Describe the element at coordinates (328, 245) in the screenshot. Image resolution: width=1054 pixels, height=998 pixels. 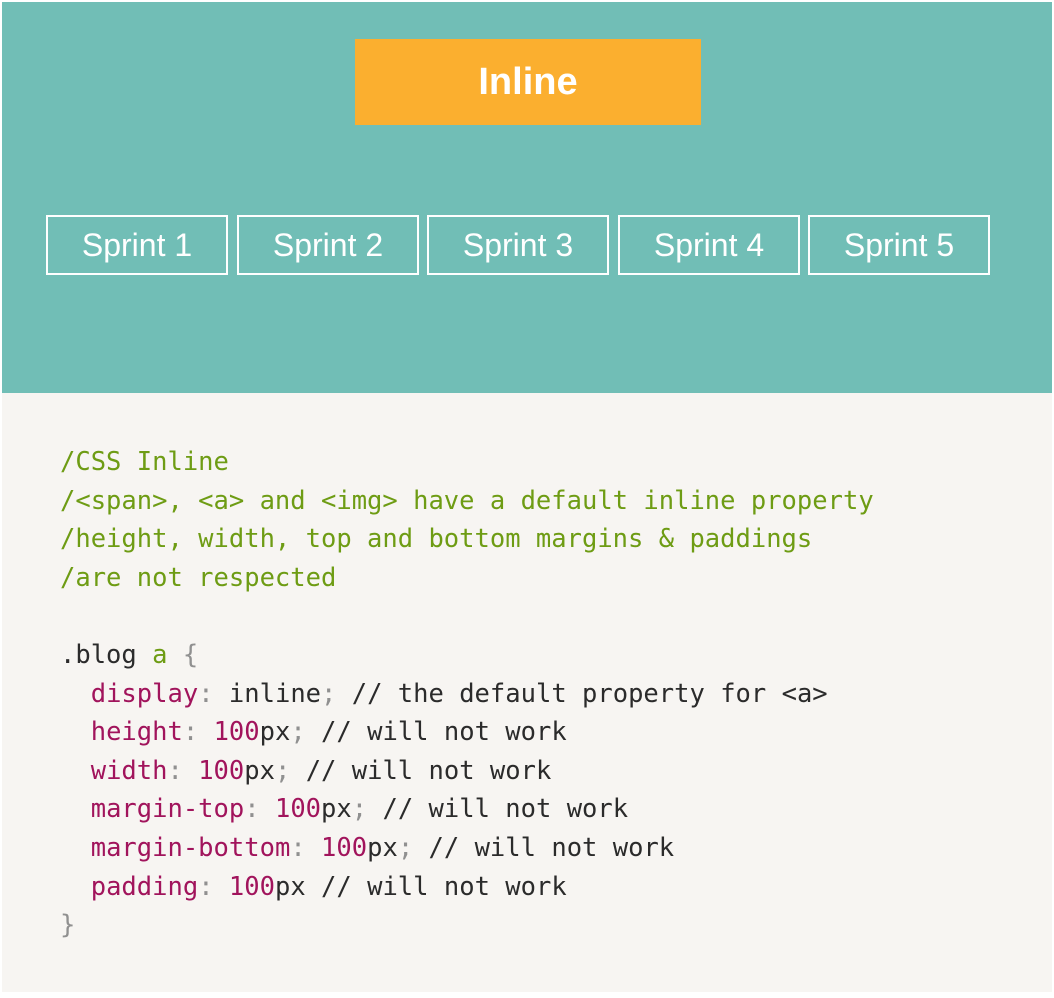
I see `sprint-2-link: Sprint 2` at that location.